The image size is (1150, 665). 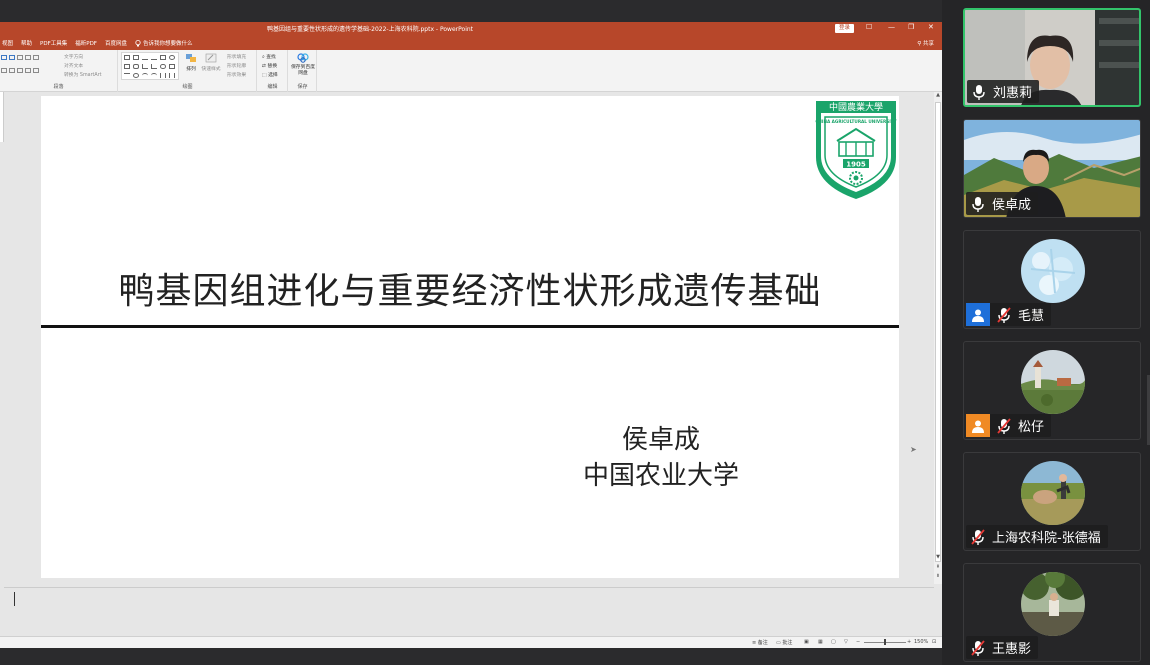 What do you see at coordinates (938, 576) in the screenshot?
I see `next-slide-icon: ⇟` at bounding box center [938, 576].